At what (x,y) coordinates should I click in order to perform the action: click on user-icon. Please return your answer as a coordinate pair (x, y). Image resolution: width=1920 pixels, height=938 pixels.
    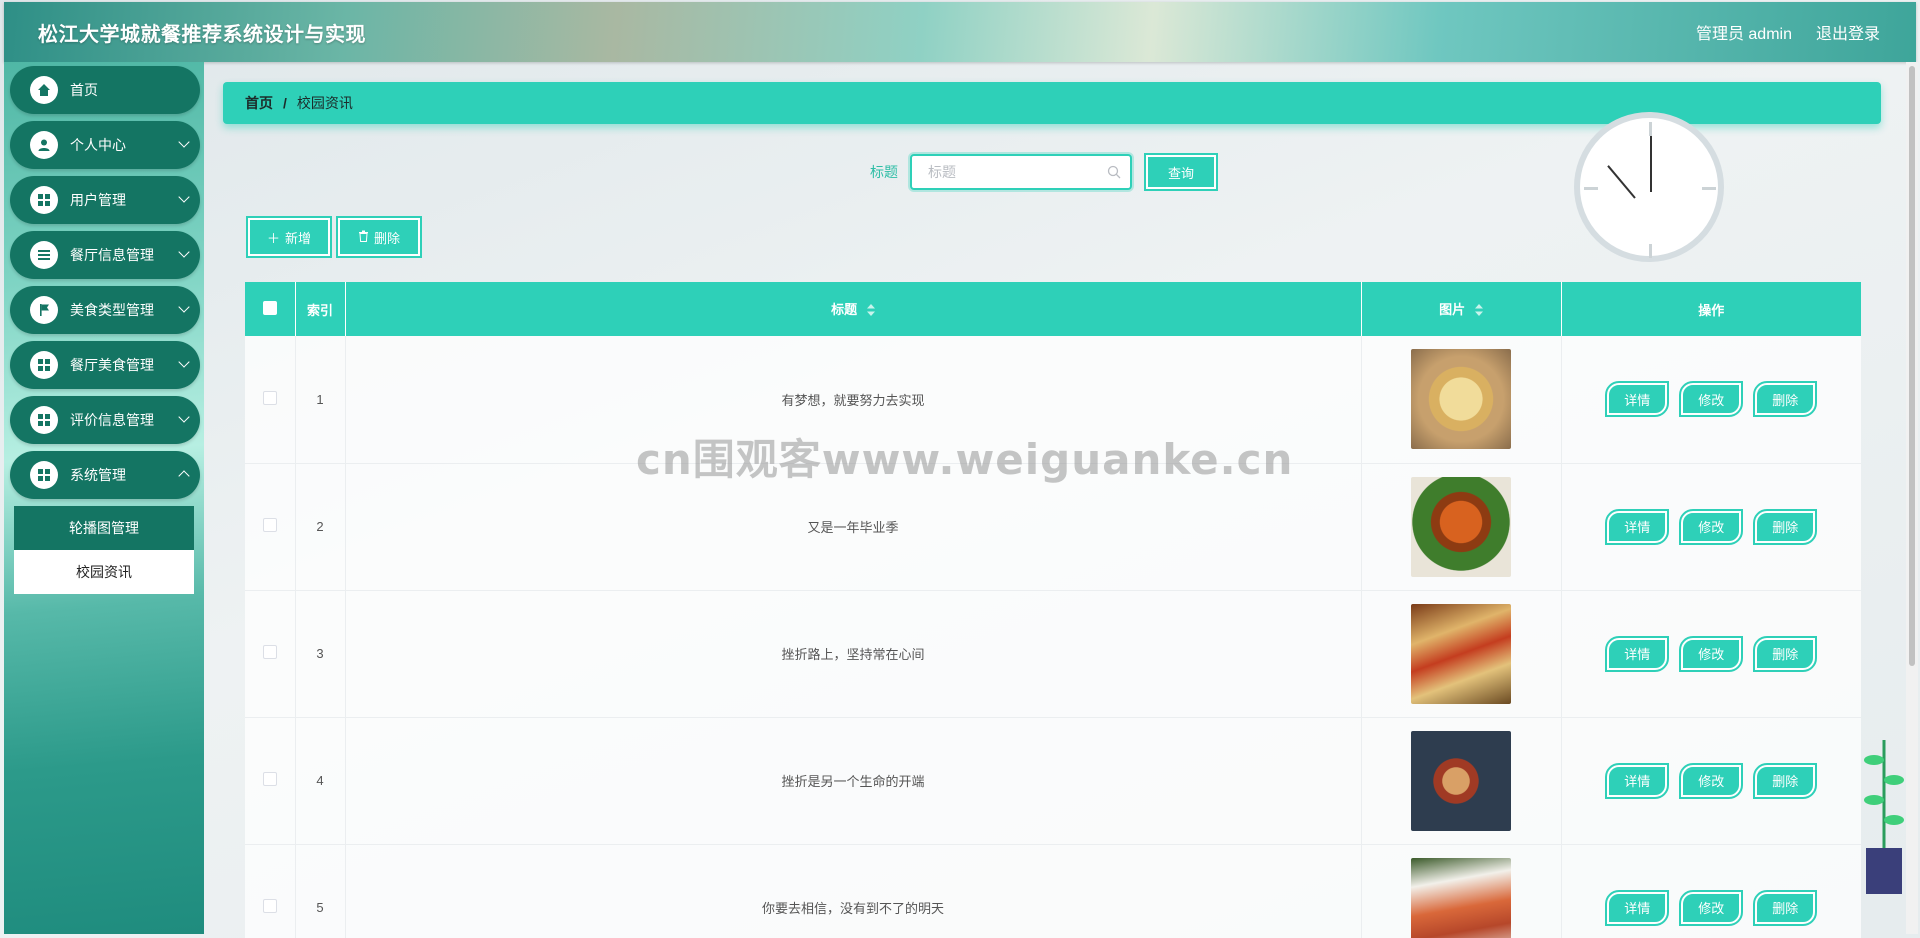
    Looking at the image, I should click on (44, 145).